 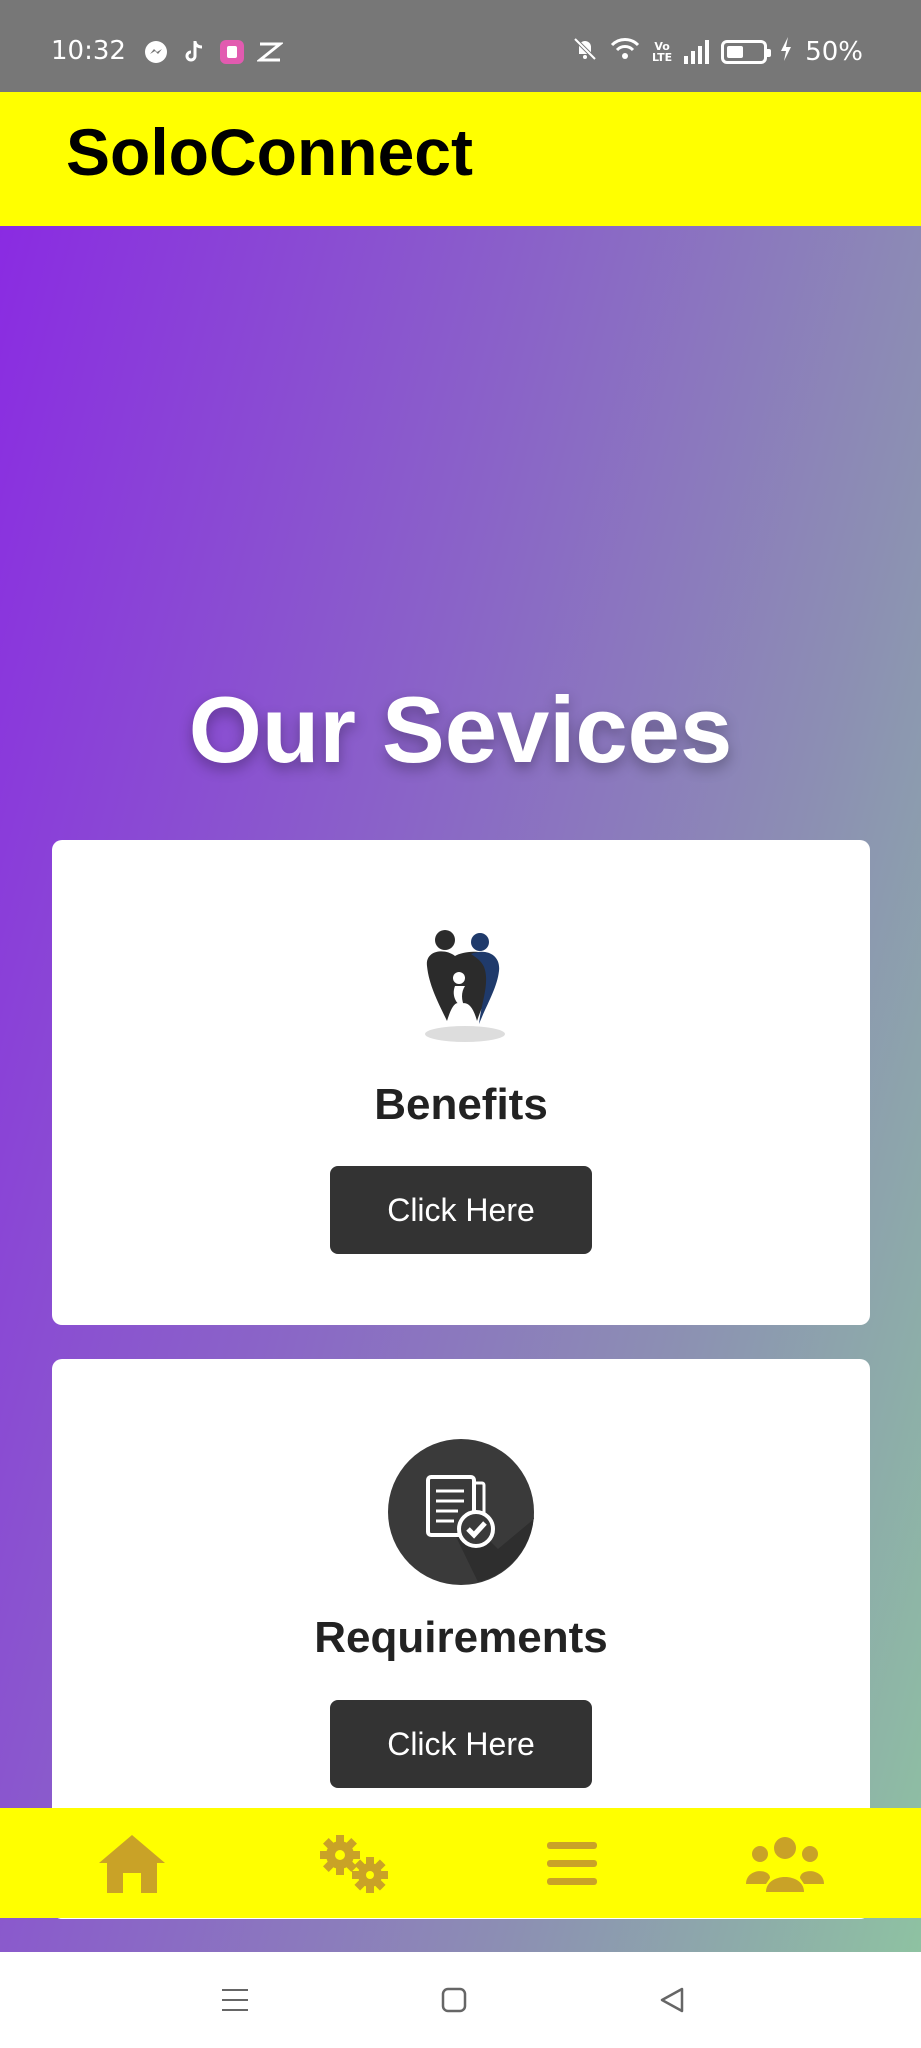 I want to click on nav-home, so click(x=132, y=1864).